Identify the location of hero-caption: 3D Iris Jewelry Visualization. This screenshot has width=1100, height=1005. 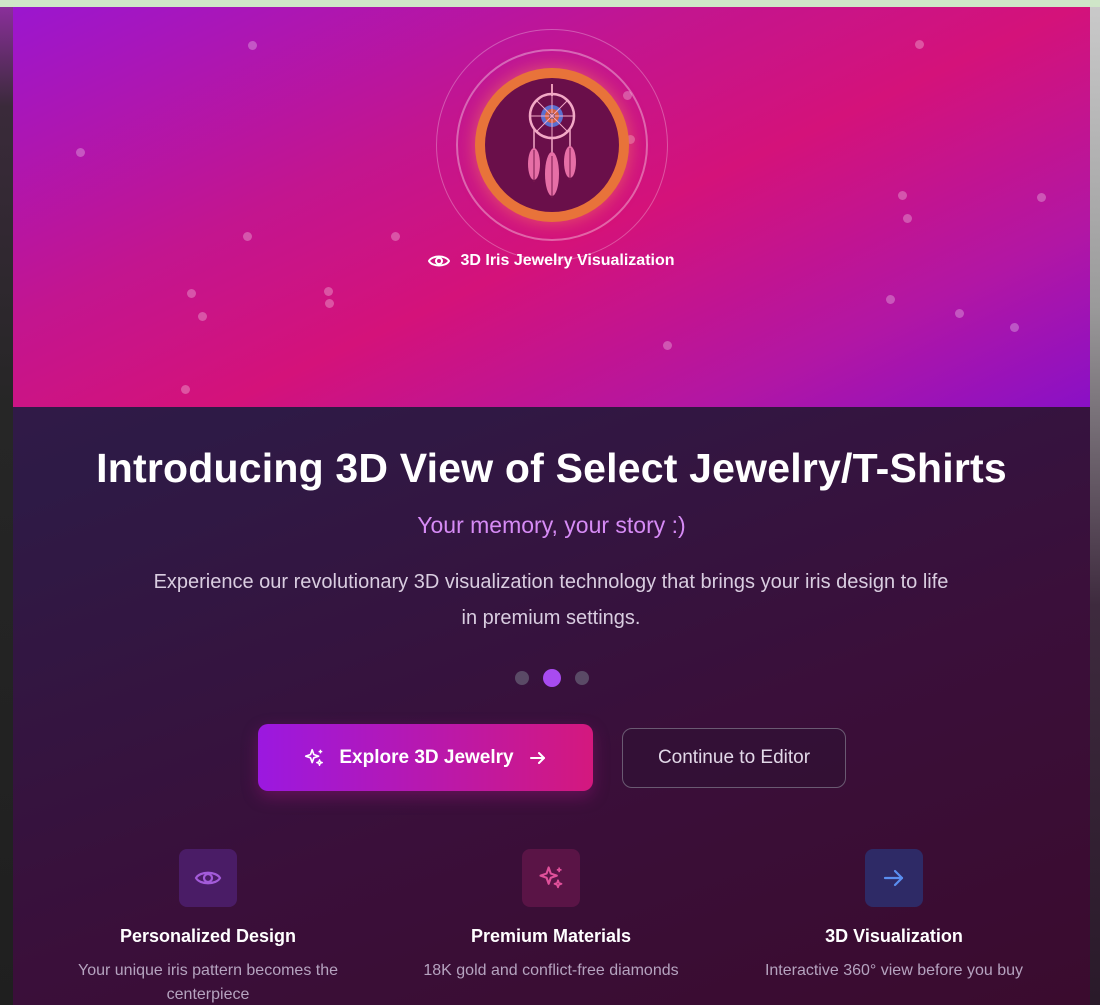
(551, 261).